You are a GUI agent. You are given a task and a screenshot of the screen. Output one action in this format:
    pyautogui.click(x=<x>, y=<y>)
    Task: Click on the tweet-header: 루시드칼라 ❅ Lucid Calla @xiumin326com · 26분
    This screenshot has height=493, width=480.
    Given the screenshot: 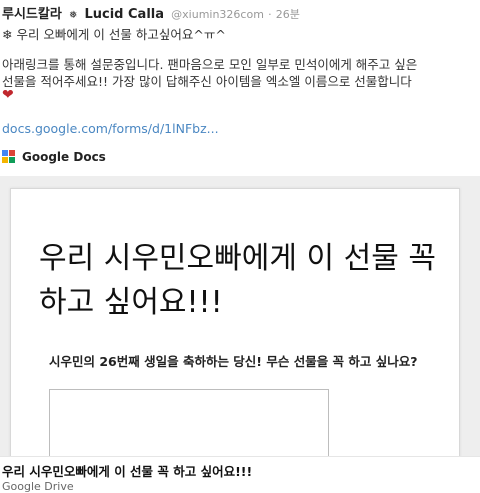 What is the action you would take?
    pyautogui.click(x=151, y=12)
    